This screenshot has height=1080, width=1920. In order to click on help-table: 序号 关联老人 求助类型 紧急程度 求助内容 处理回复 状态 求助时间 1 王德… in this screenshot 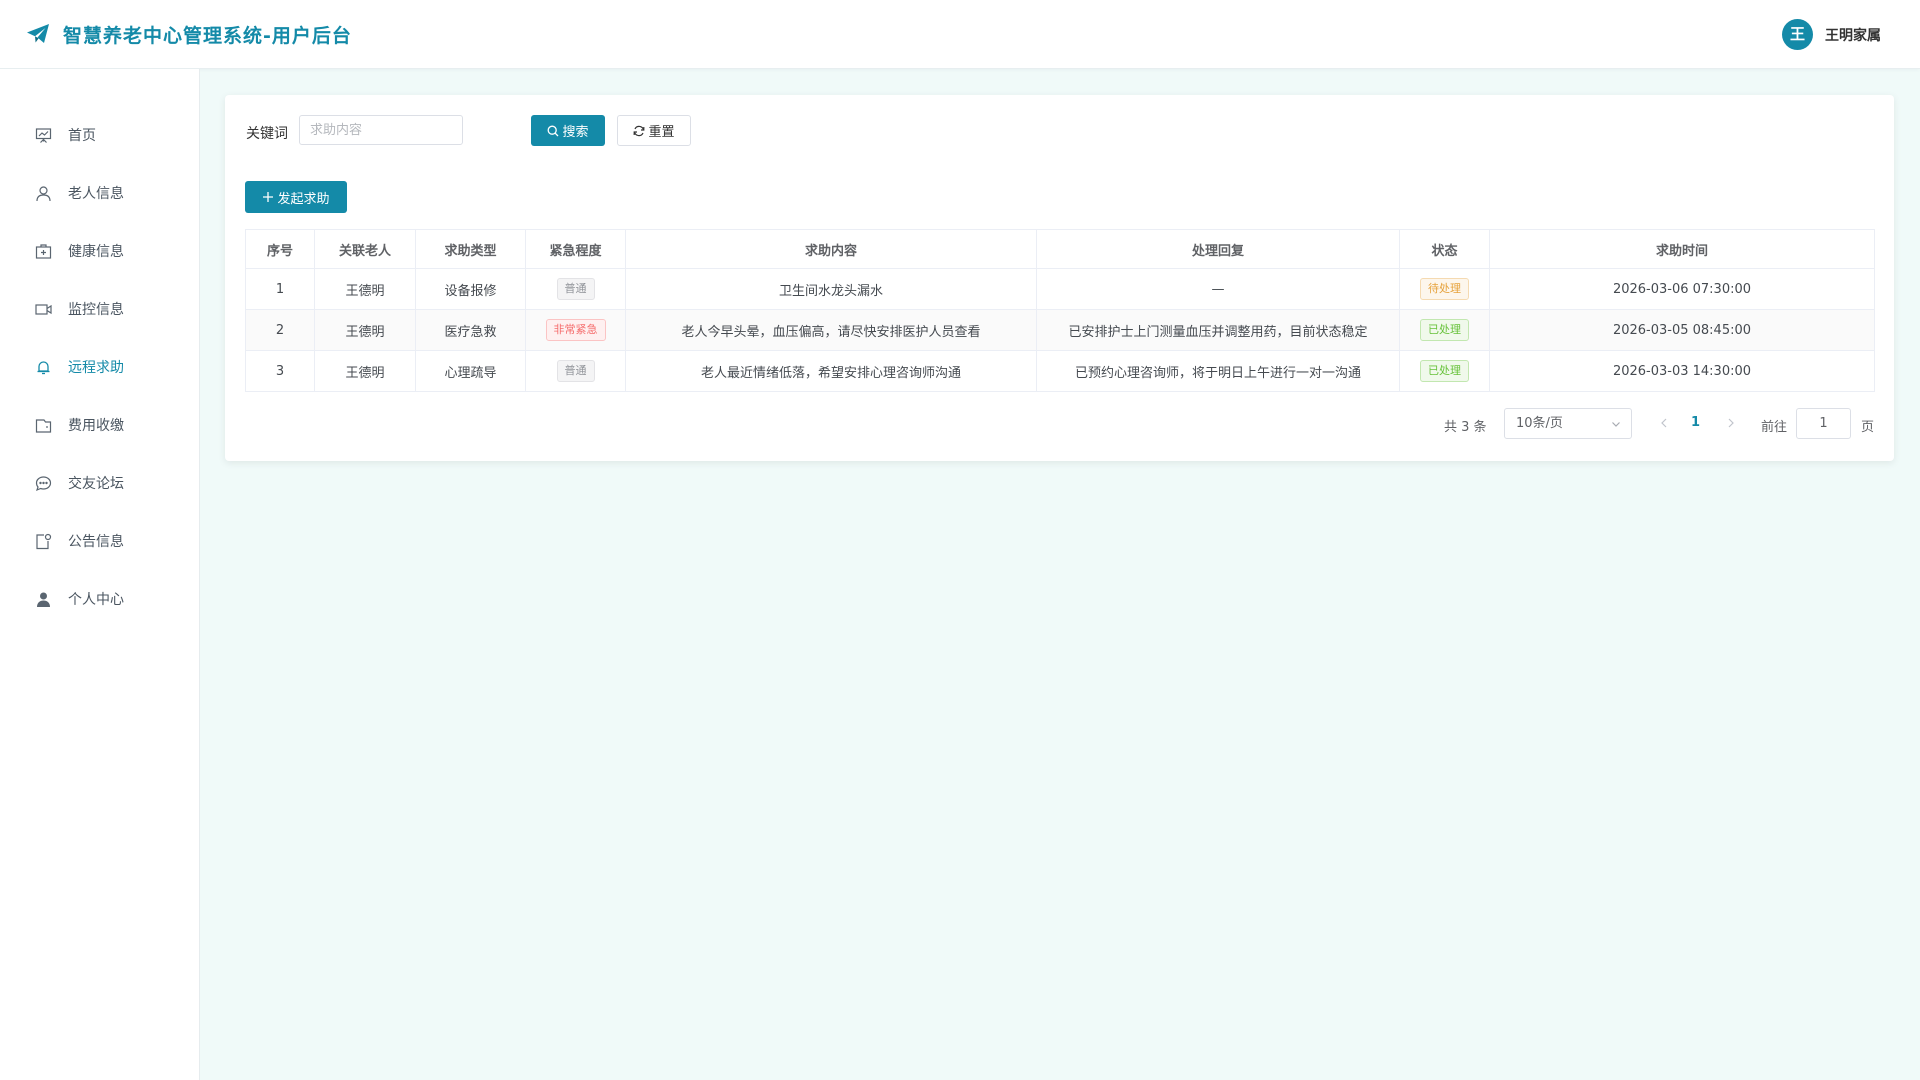, I will do `click(1060, 310)`.